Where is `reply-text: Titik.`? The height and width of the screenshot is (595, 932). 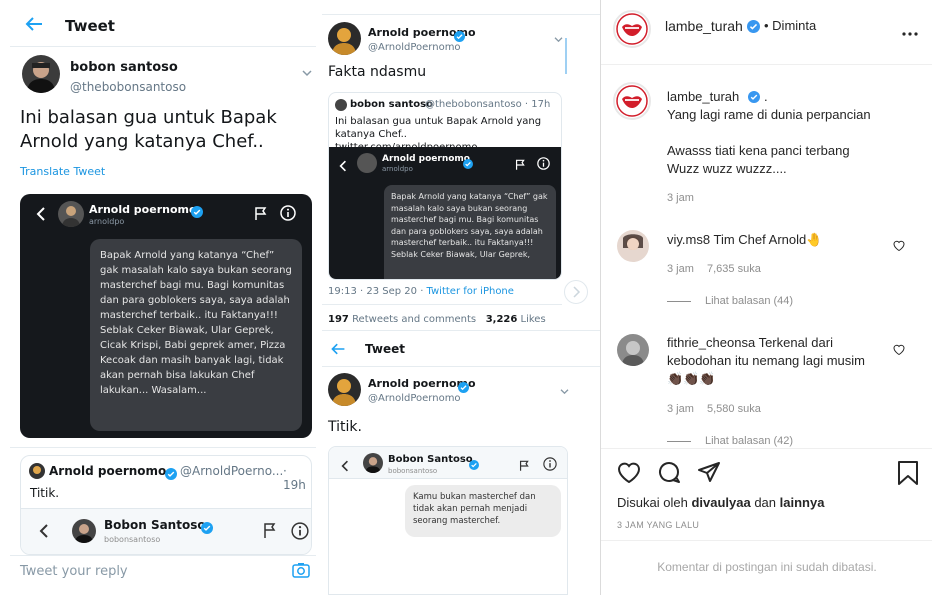 reply-text: Titik. is located at coordinates (45, 493).